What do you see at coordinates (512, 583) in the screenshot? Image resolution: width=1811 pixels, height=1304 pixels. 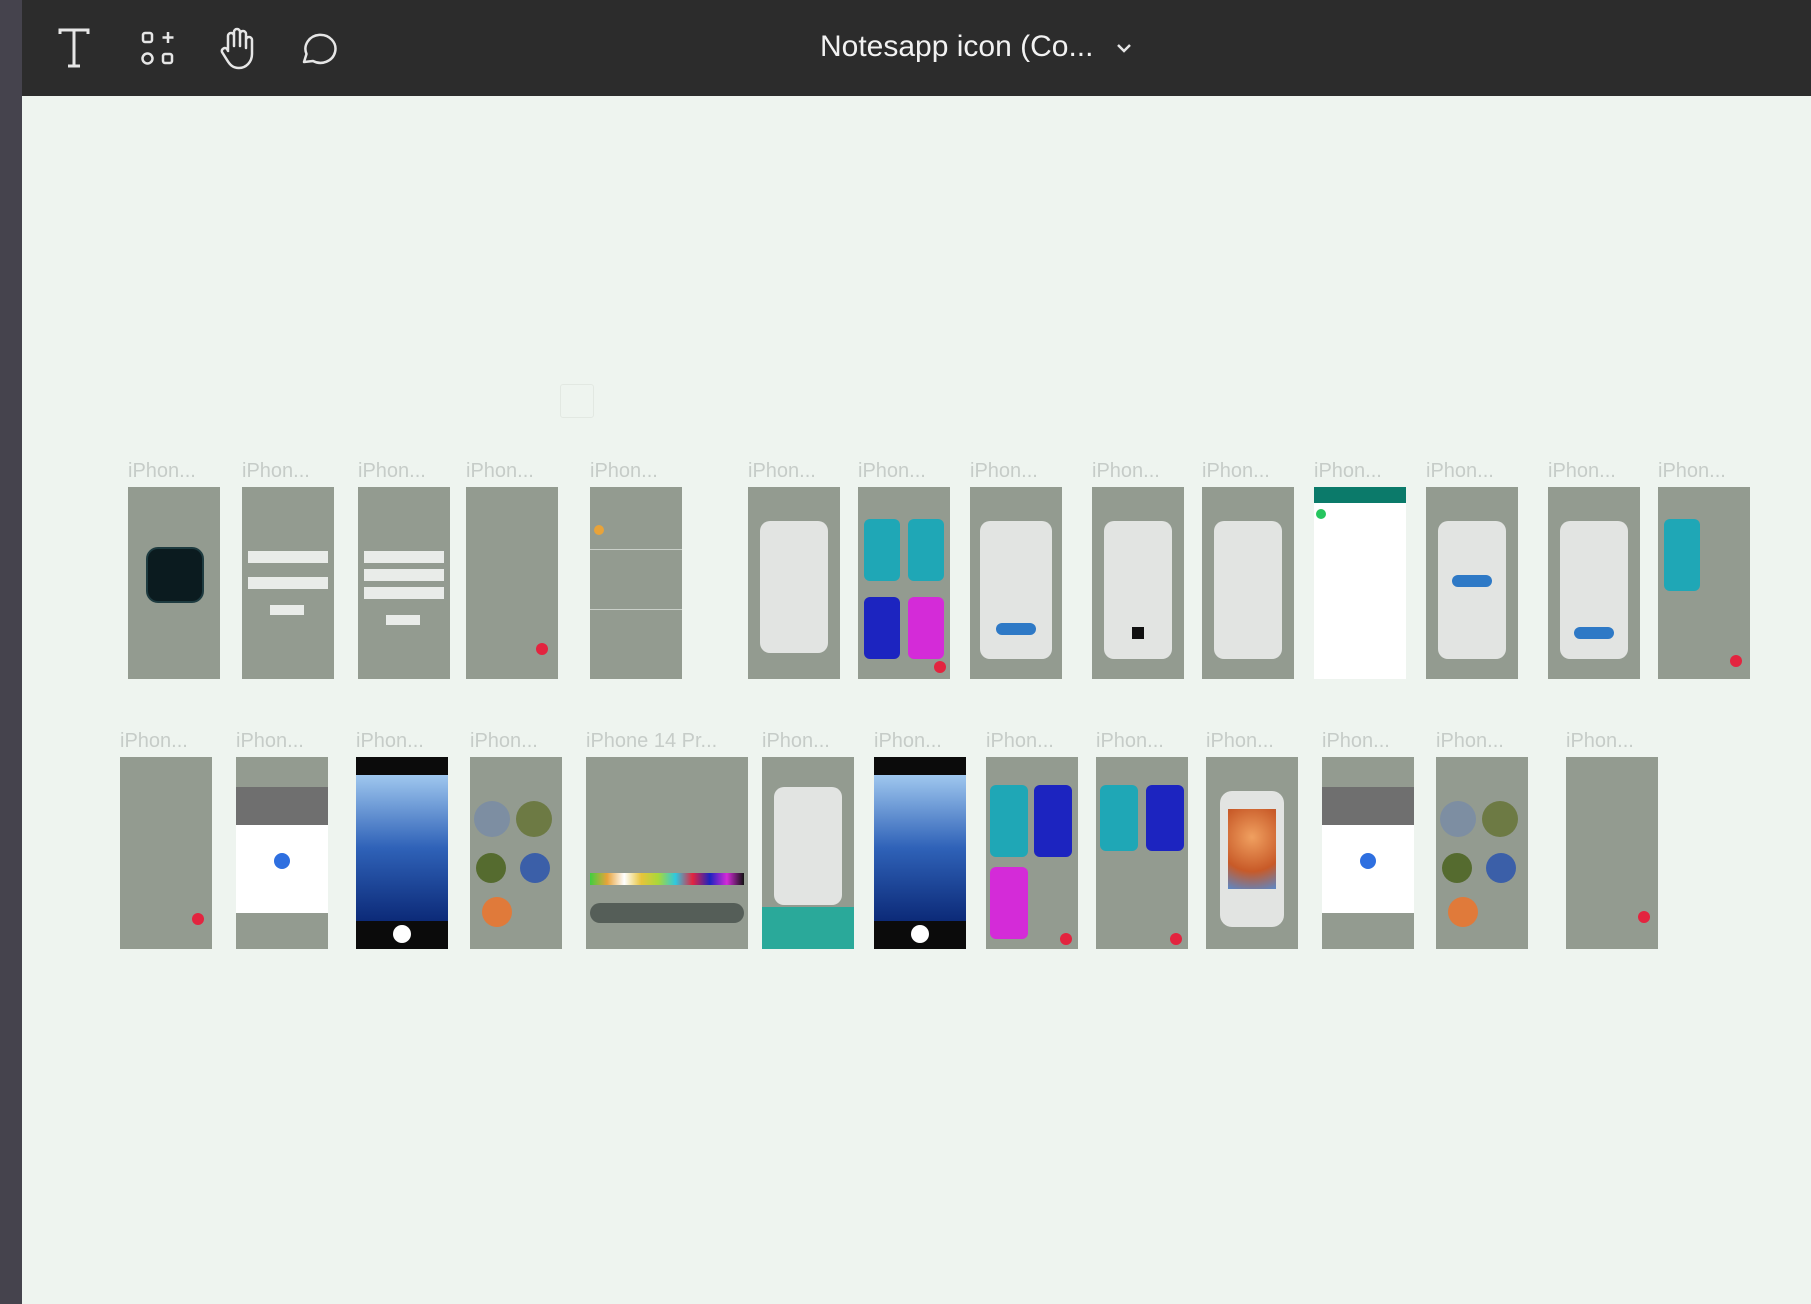 I see `frame-notes-empty` at bounding box center [512, 583].